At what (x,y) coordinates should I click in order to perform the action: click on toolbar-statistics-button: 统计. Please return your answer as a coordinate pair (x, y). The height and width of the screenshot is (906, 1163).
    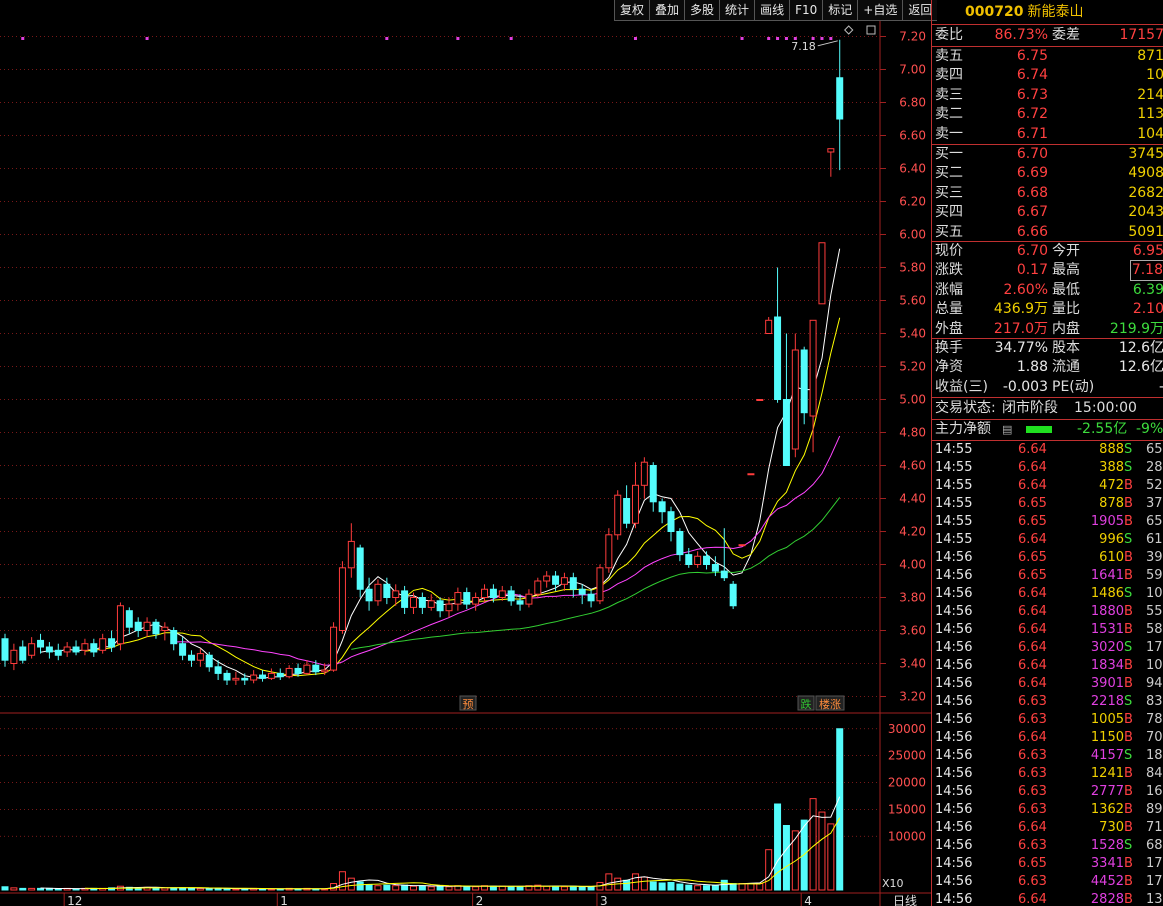
    Looking at the image, I should click on (737, 10).